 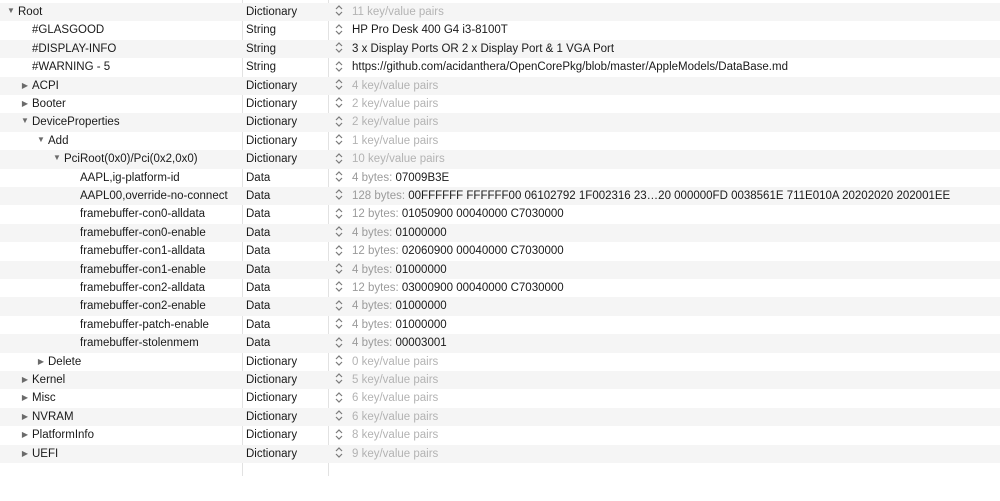 What do you see at coordinates (48, 380) in the screenshot?
I see `key-text: Kernel` at bounding box center [48, 380].